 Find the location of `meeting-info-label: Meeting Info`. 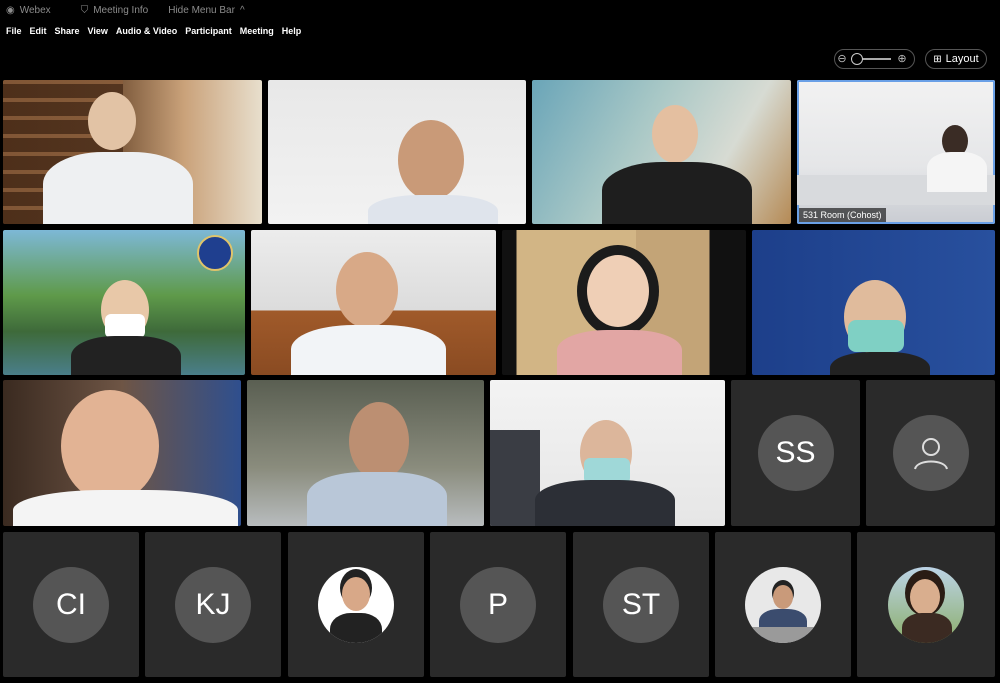

meeting-info-label: Meeting Info is located at coordinates (121, 10).